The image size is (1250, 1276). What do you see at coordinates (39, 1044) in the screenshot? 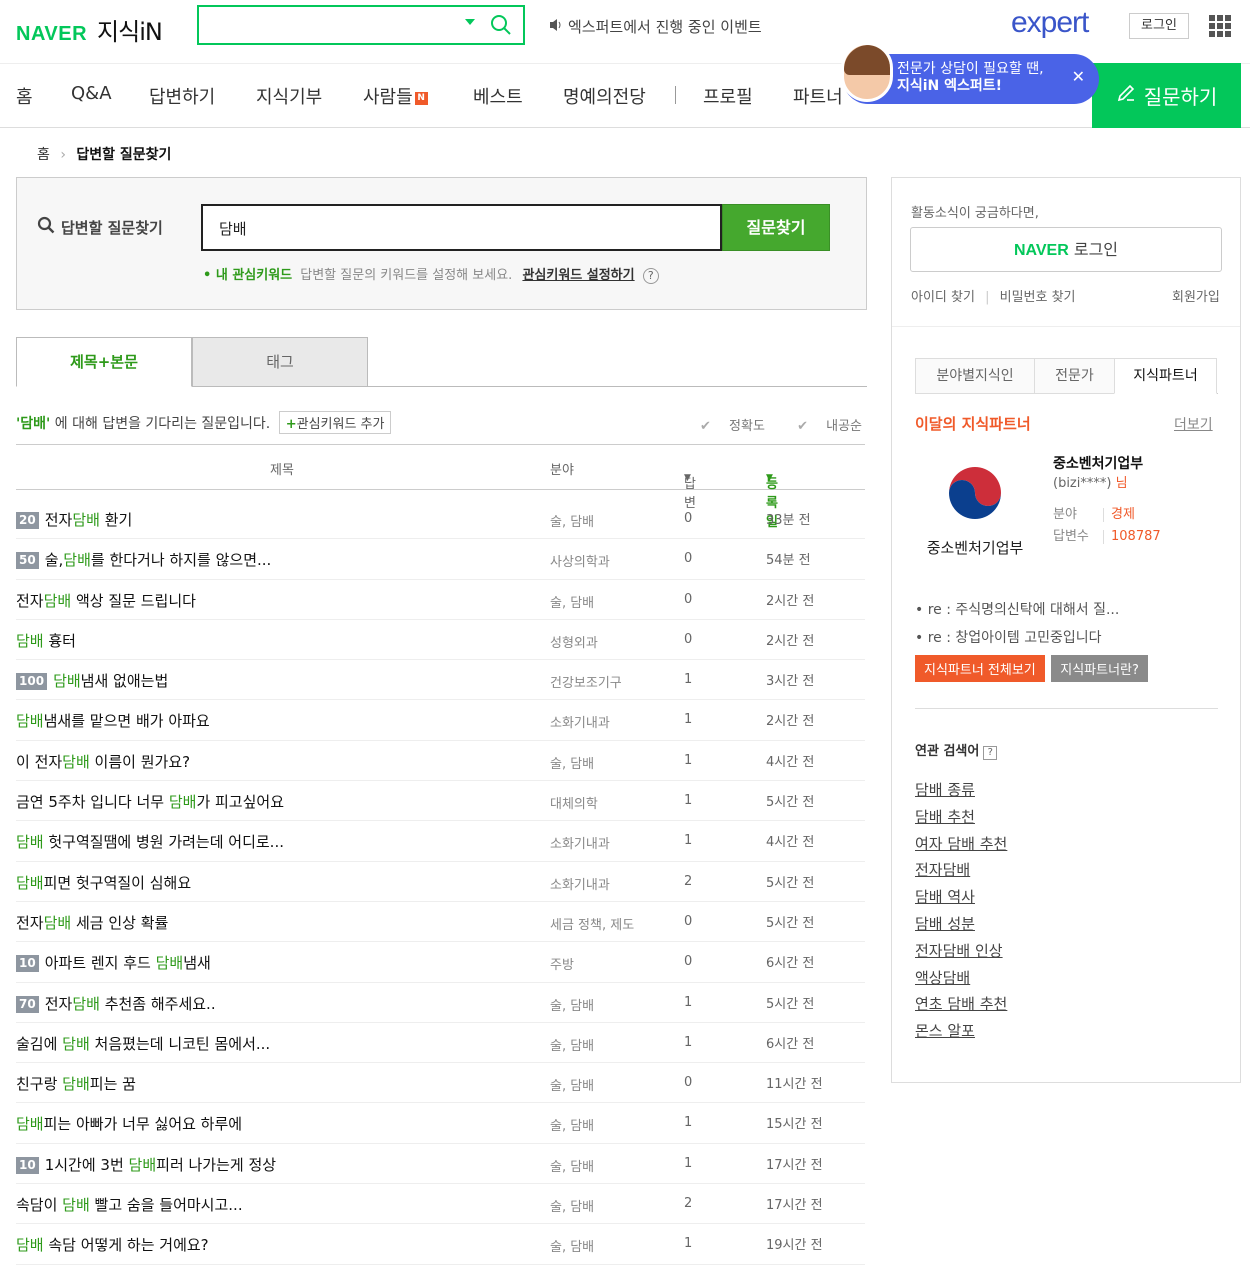
I see `title-pre: 술김에` at bounding box center [39, 1044].